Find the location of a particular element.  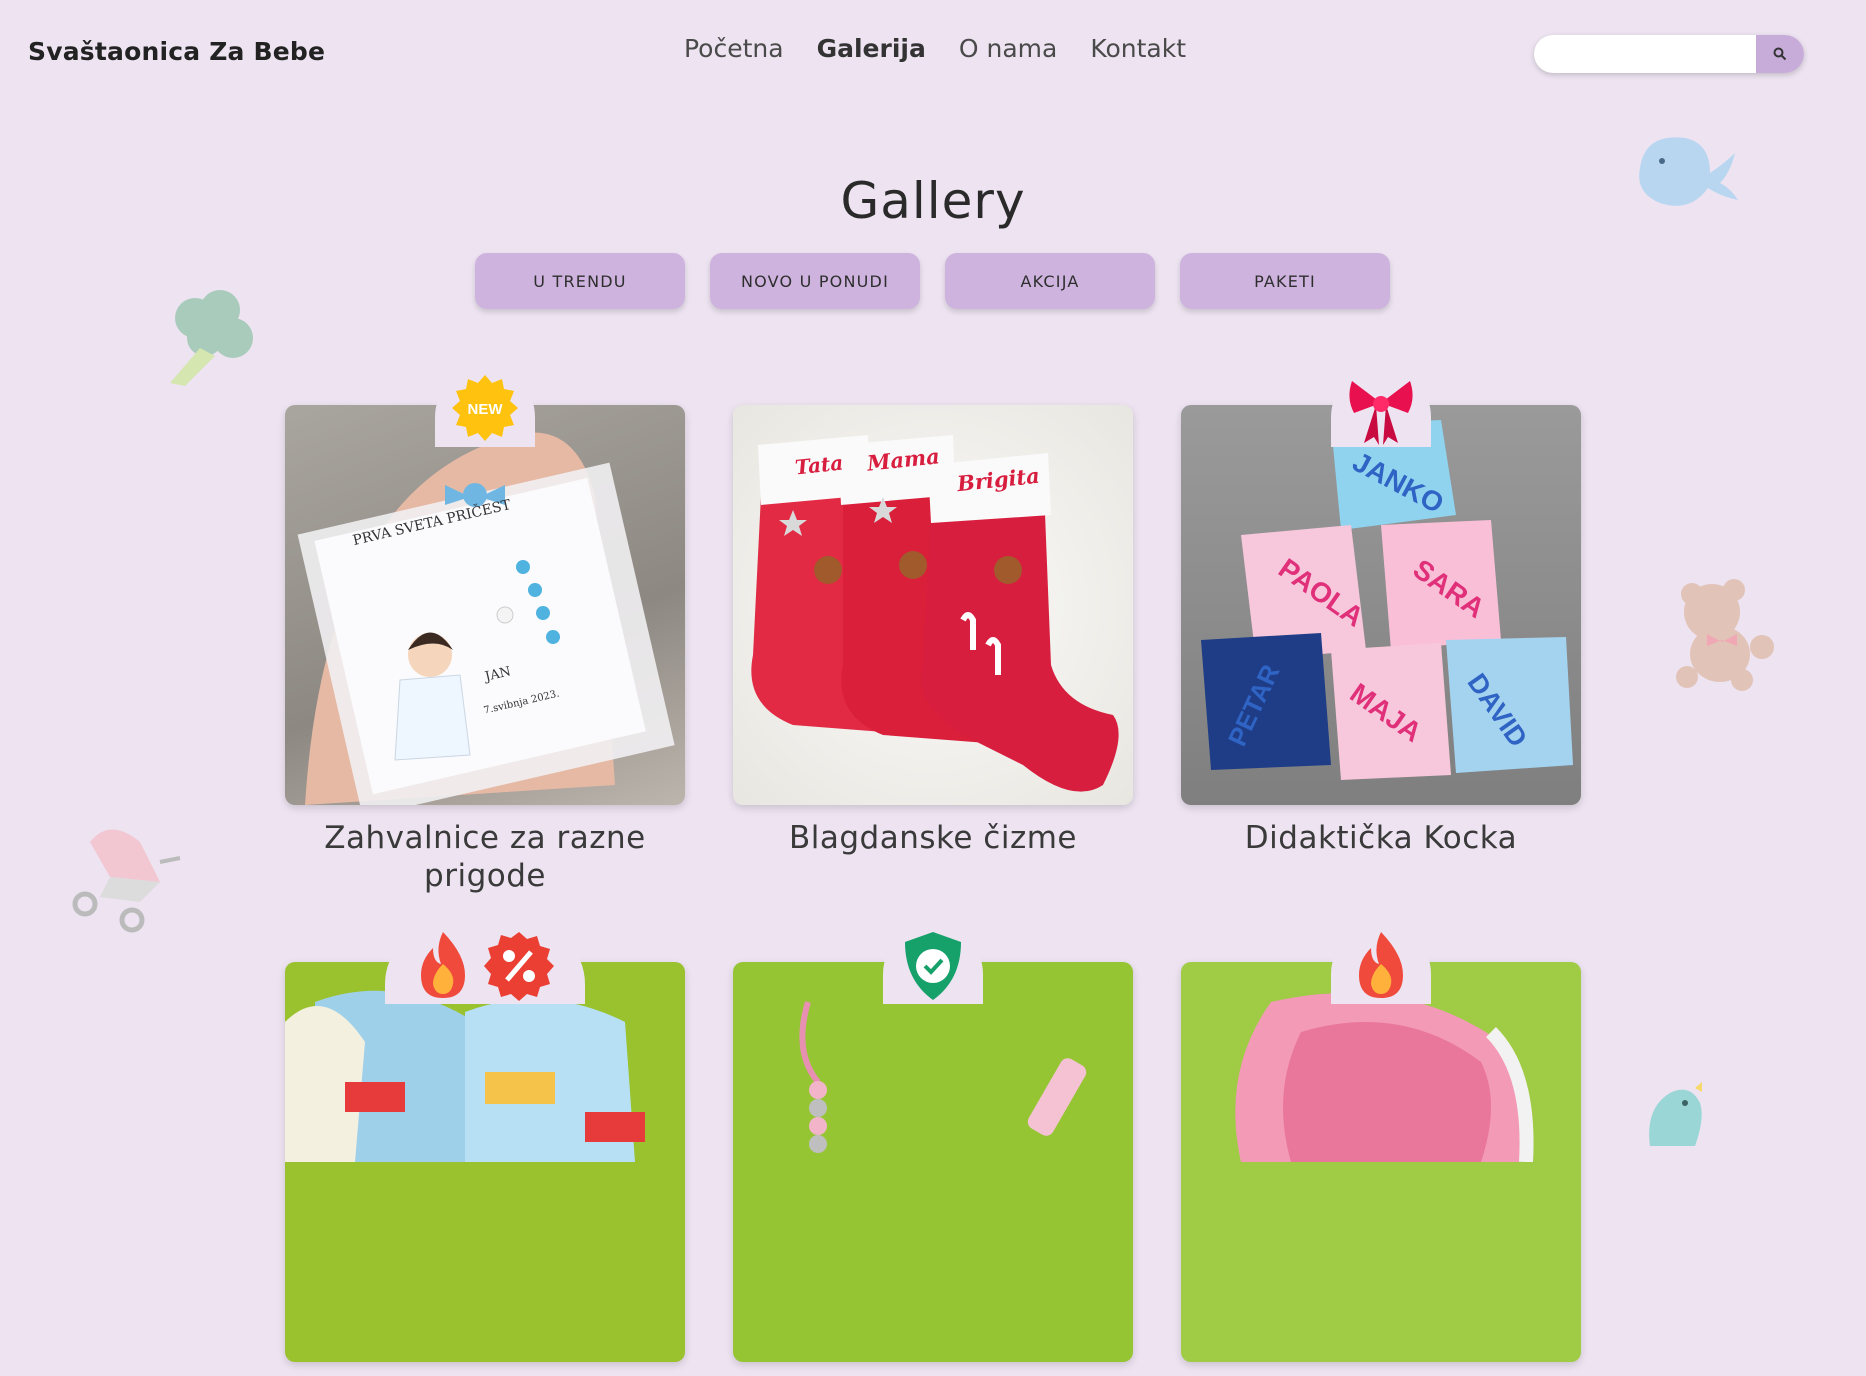

nav-pocetna: Početna is located at coordinates (734, 48).